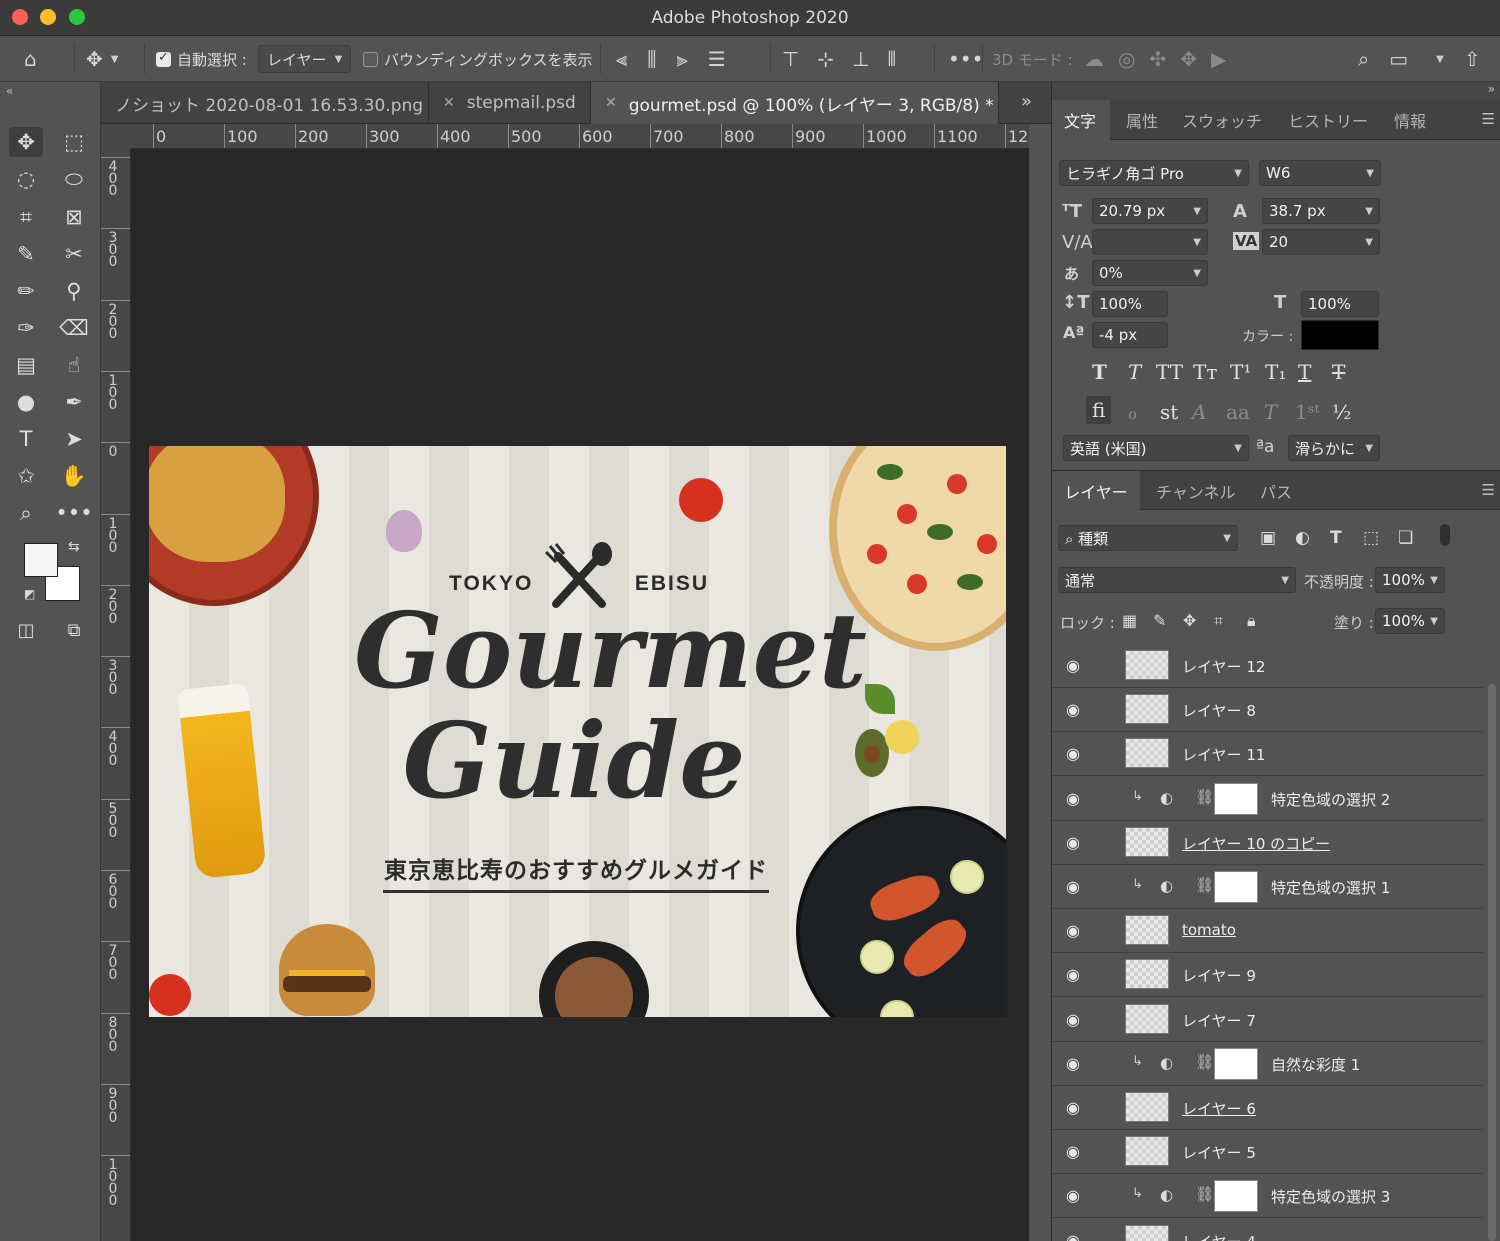  What do you see at coordinates (1150, 242) in the screenshot?
I see `kerning-field: ▼` at bounding box center [1150, 242].